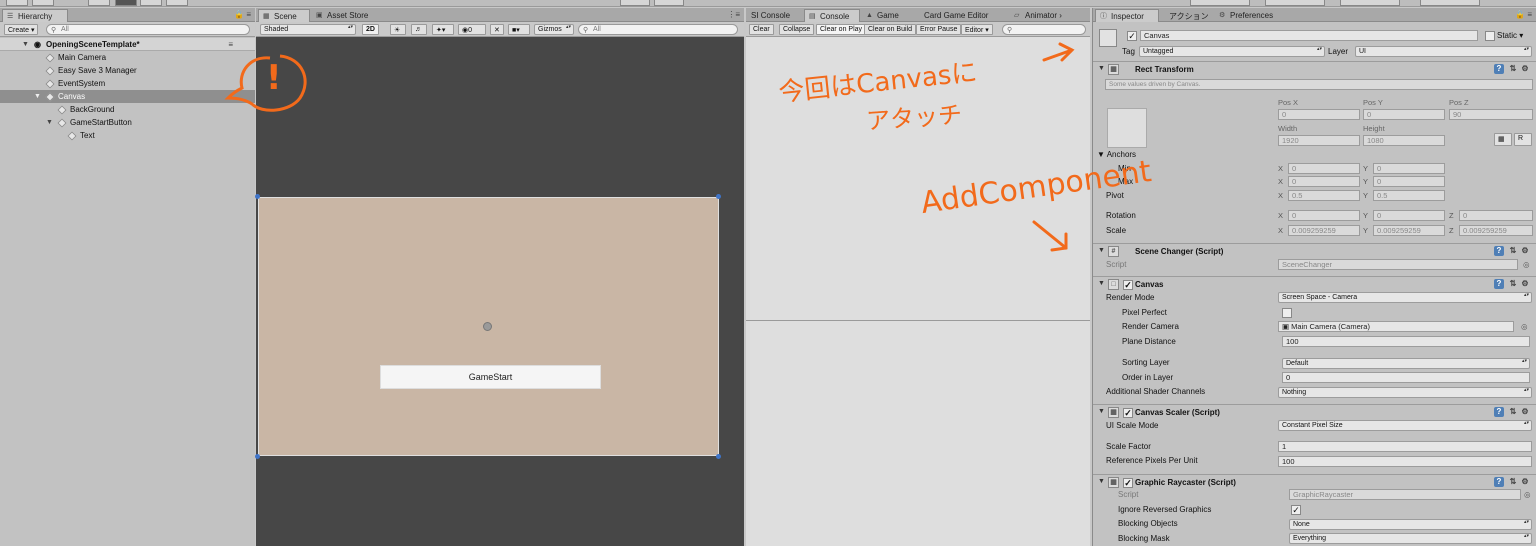 This screenshot has width=1536, height=546. I want to click on object-name-field: Canvas, so click(1309, 35).